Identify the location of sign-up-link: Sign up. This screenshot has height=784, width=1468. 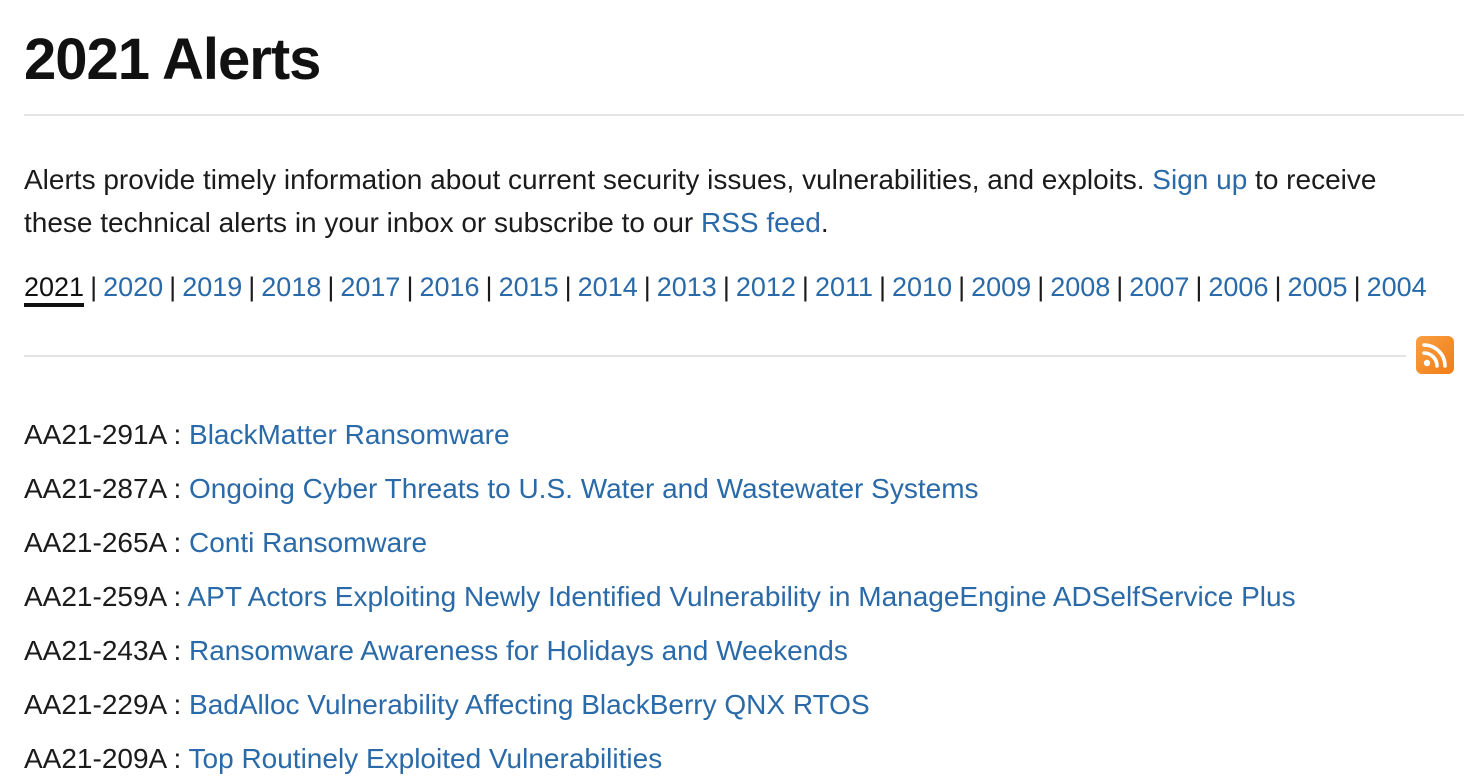
(1199, 179).